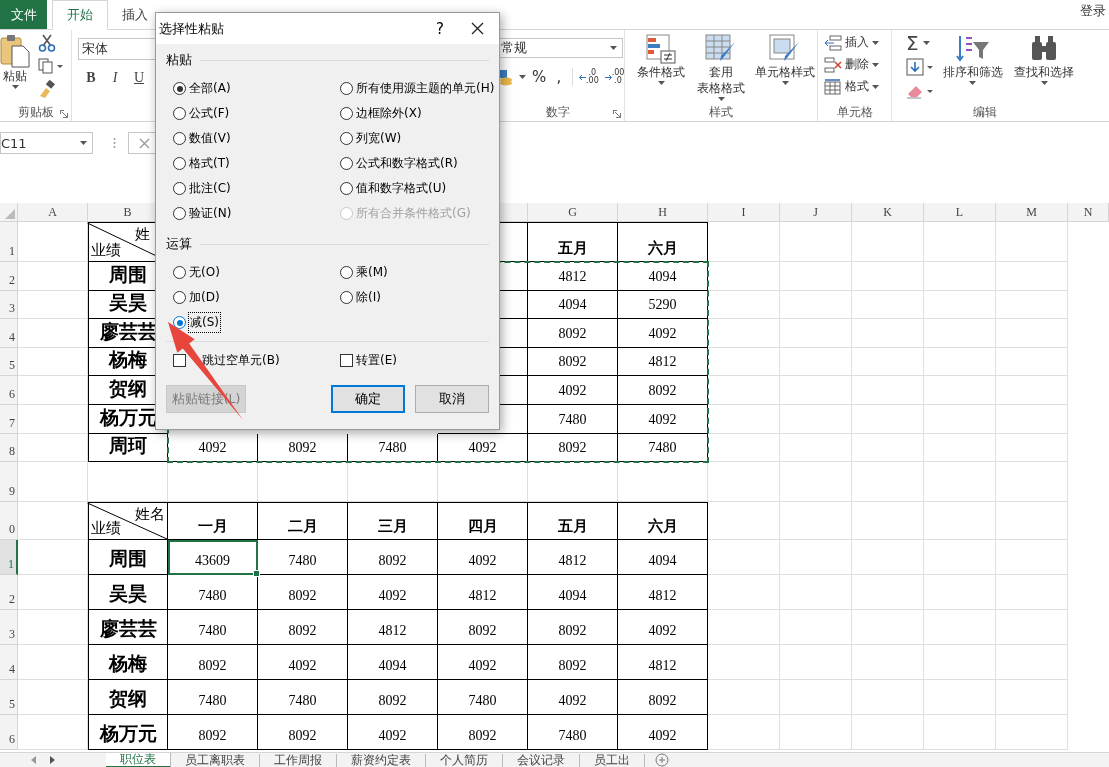 This screenshot has height=767, width=1109. I want to click on font-style-button: U, so click(139, 78).